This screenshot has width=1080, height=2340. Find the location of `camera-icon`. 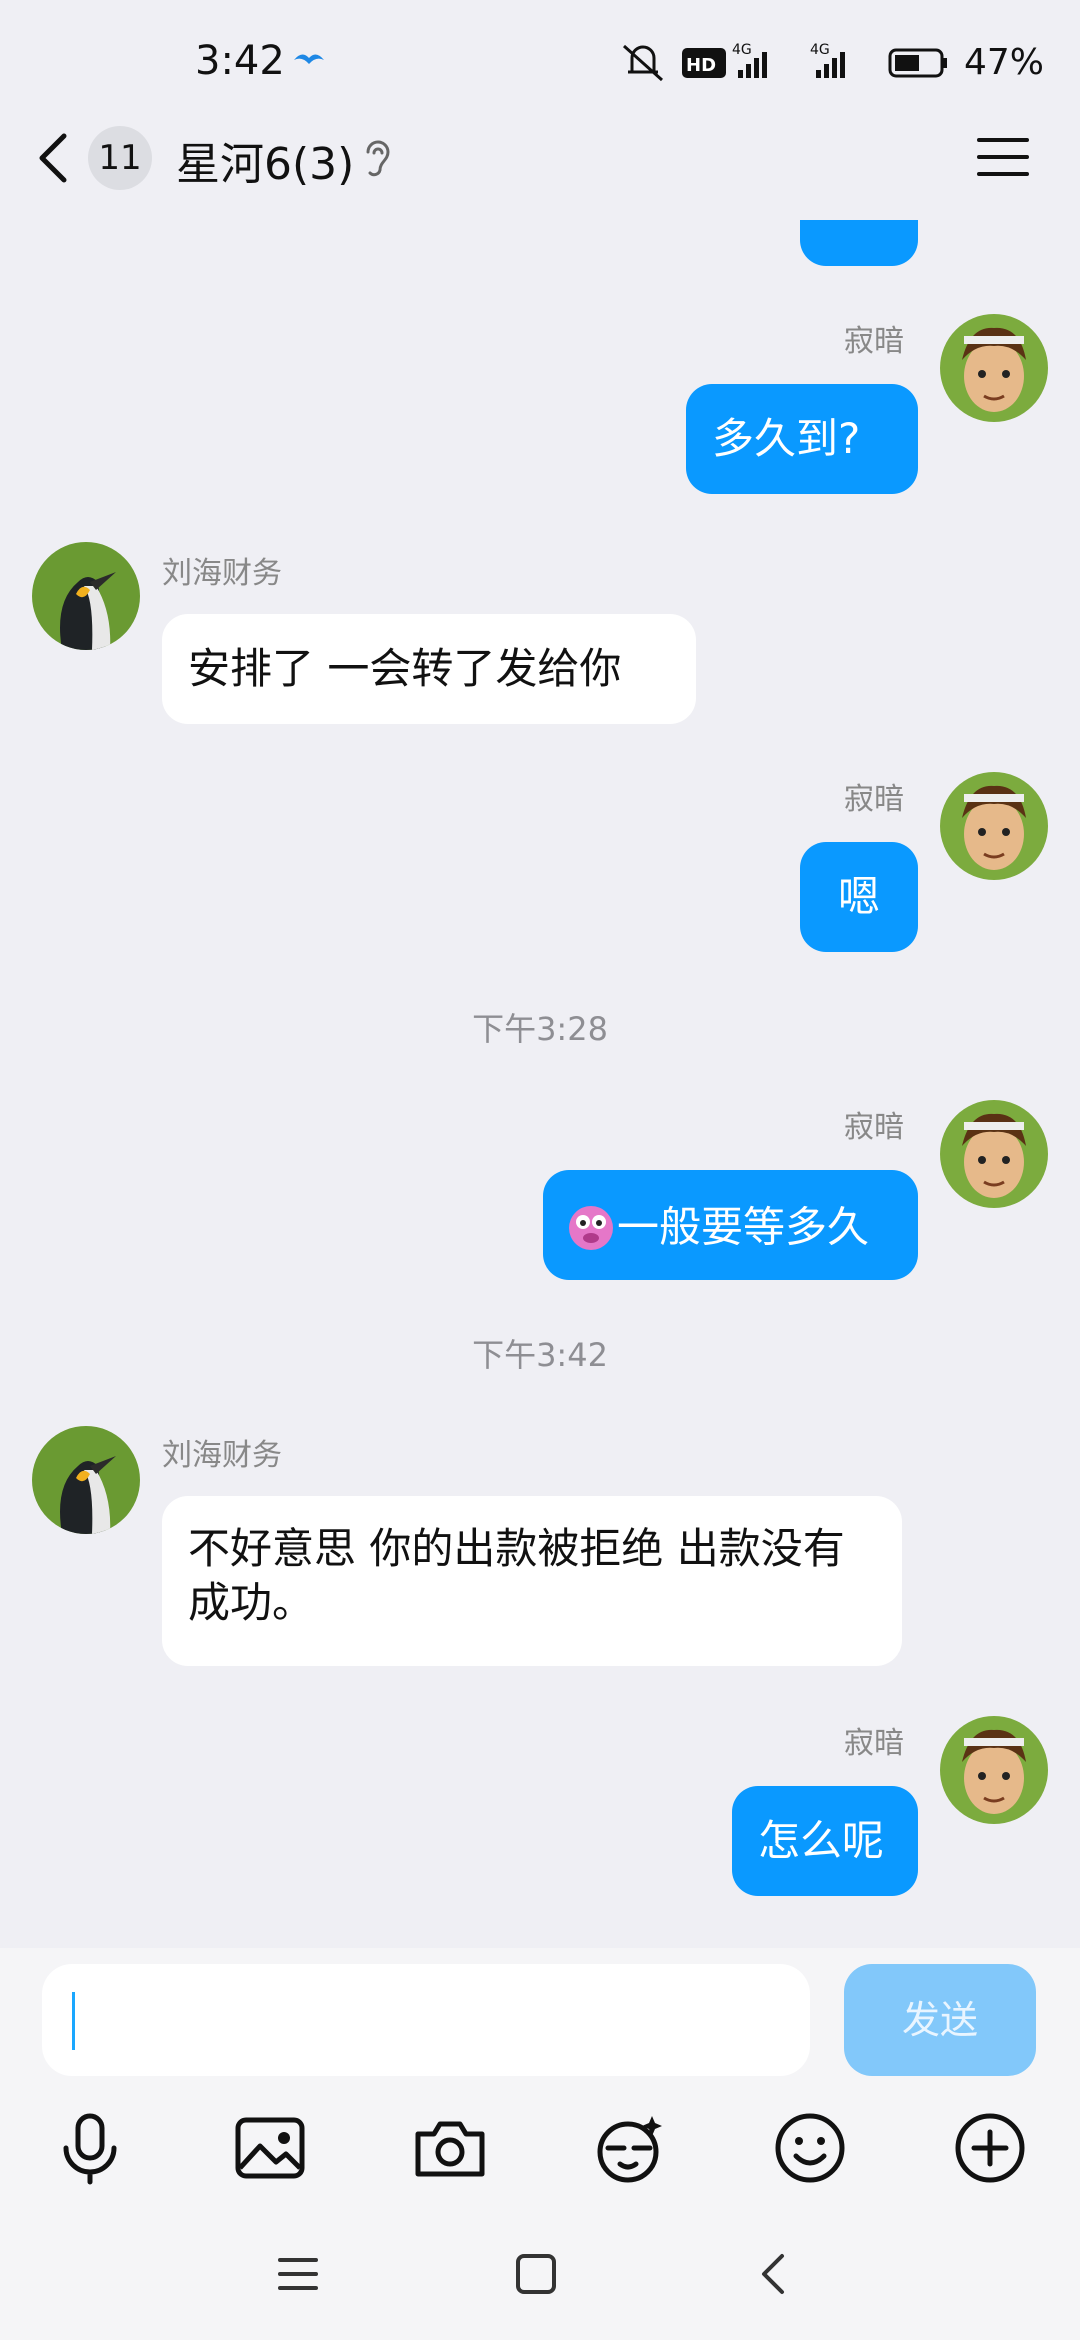

camera-icon is located at coordinates (450, 2148).